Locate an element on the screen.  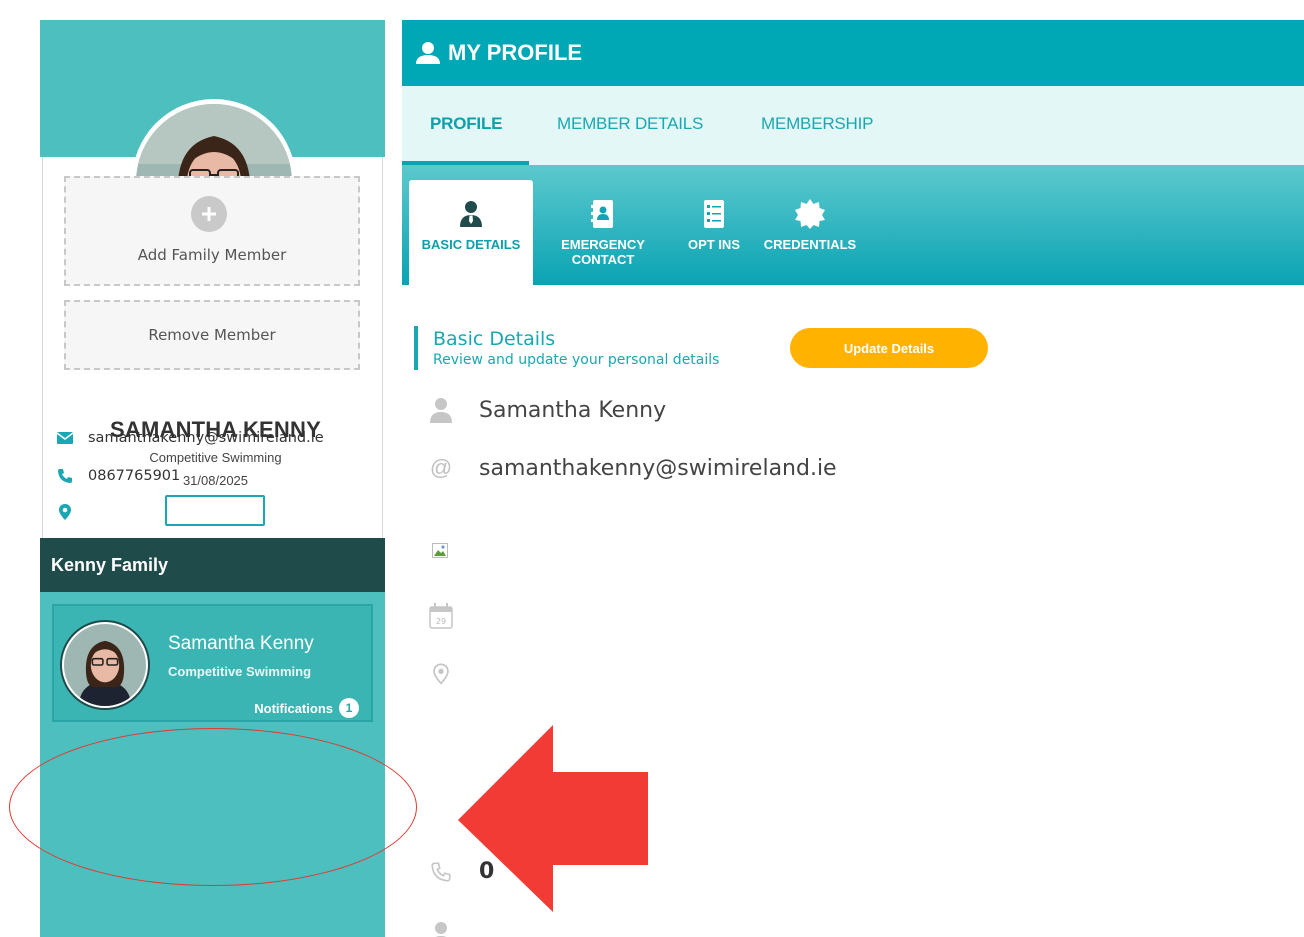
remove-member-label: Remove Member is located at coordinates (212, 335).